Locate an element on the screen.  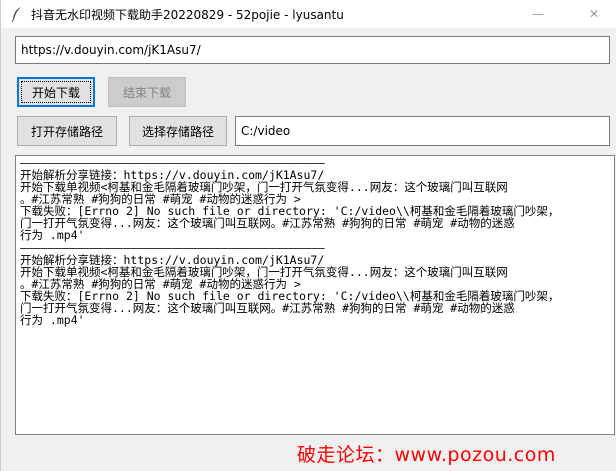
minimize-button: — is located at coordinates (538, 14).